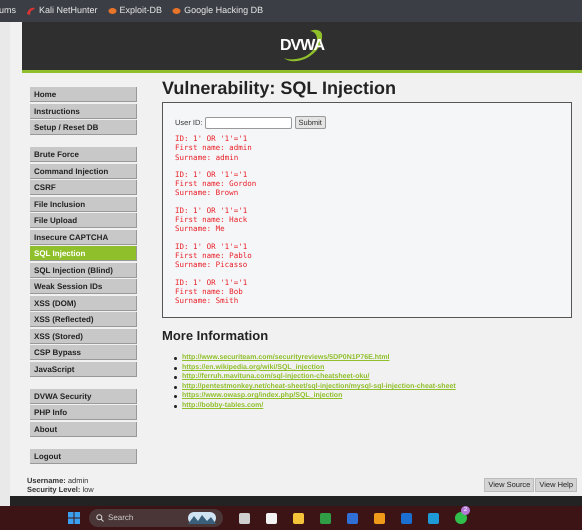 Image resolution: width=582 pixels, height=530 pixels. Describe the element at coordinates (83, 270) in the screenshot. I see `menu-item: SQL Injection (Blind)` at that location.